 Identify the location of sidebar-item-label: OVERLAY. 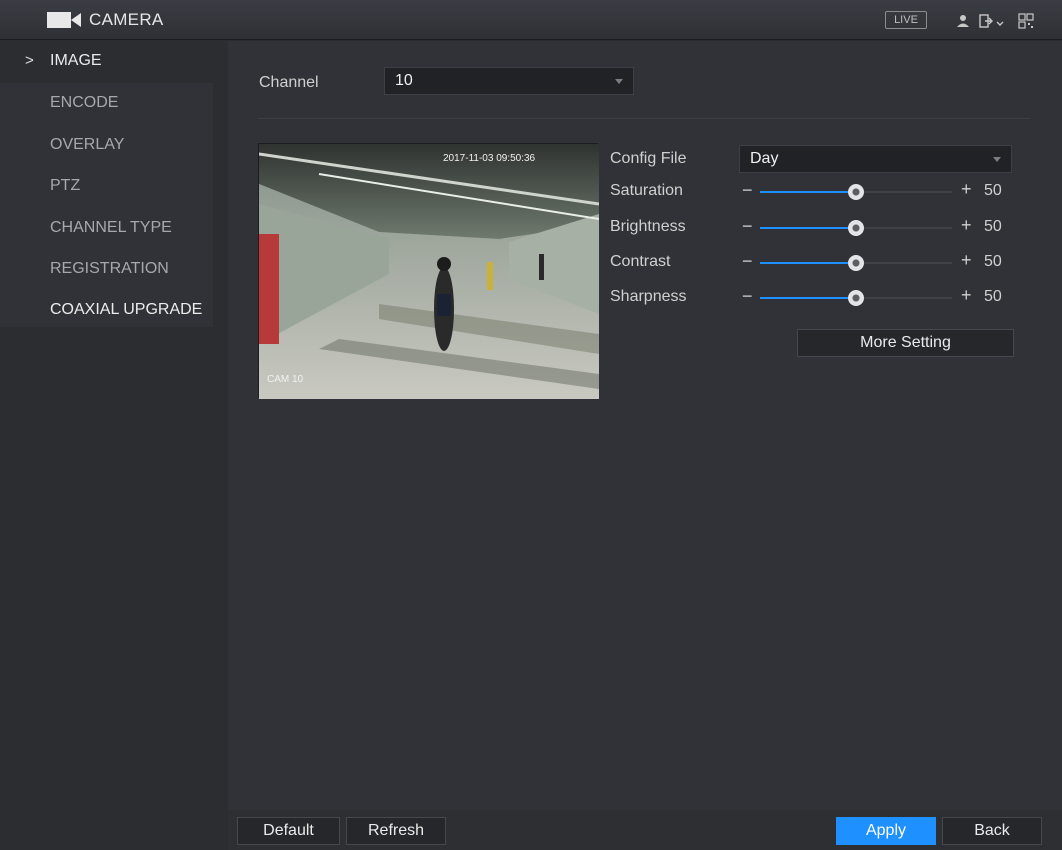
(87, 144).